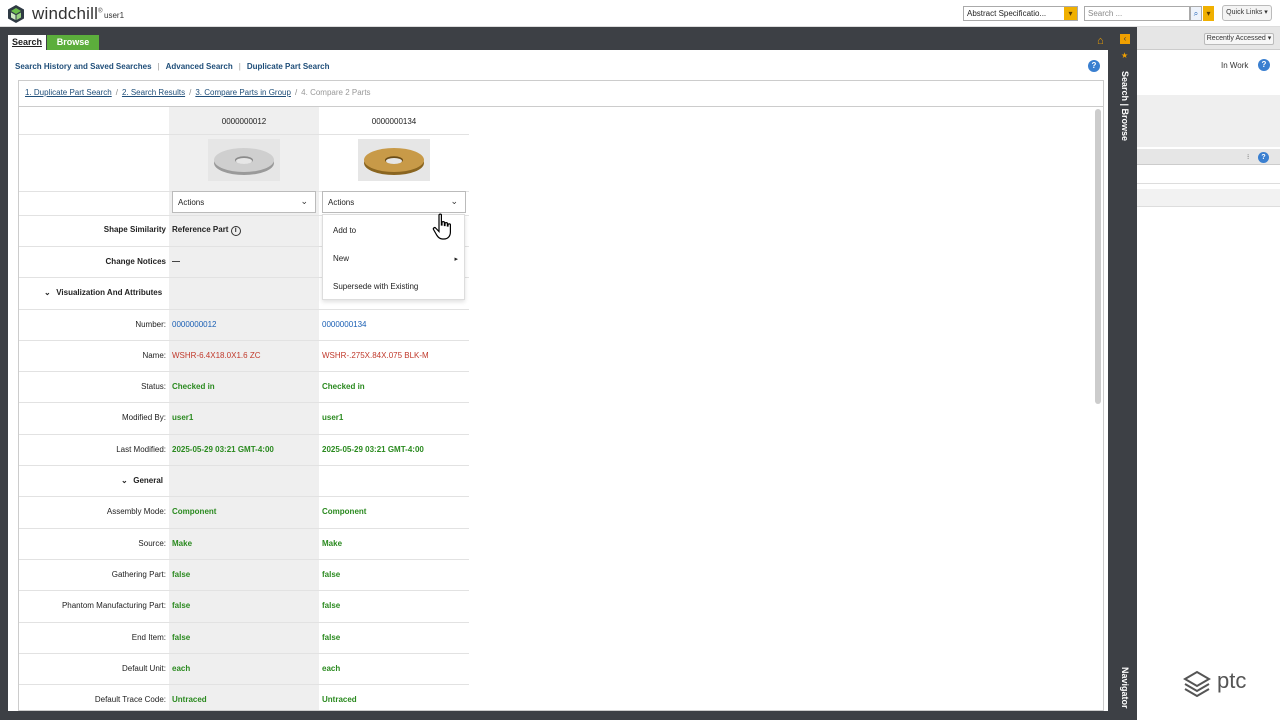 This screenshot has height=720, width=1280. Describe the element at coordinates (333, 417) in the screenshot. I see `part2-modified-by: user1` at that location.